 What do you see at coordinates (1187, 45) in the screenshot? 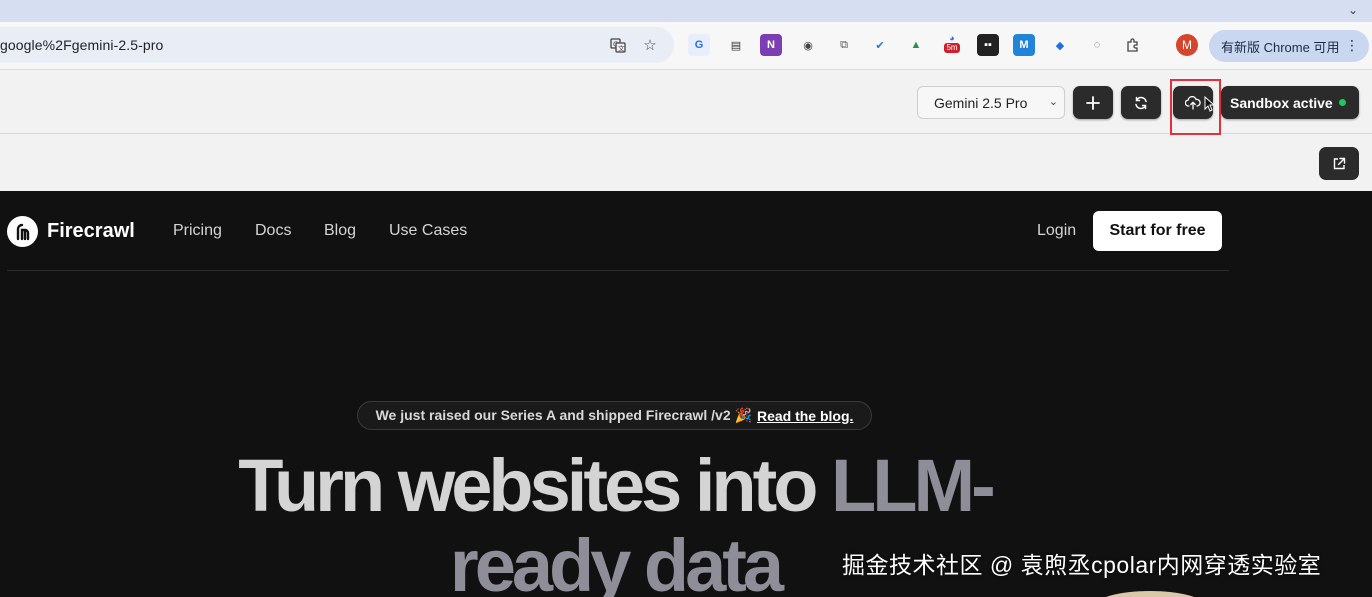
I see `profile-avatar: M` at bounding box center [1187, 45].